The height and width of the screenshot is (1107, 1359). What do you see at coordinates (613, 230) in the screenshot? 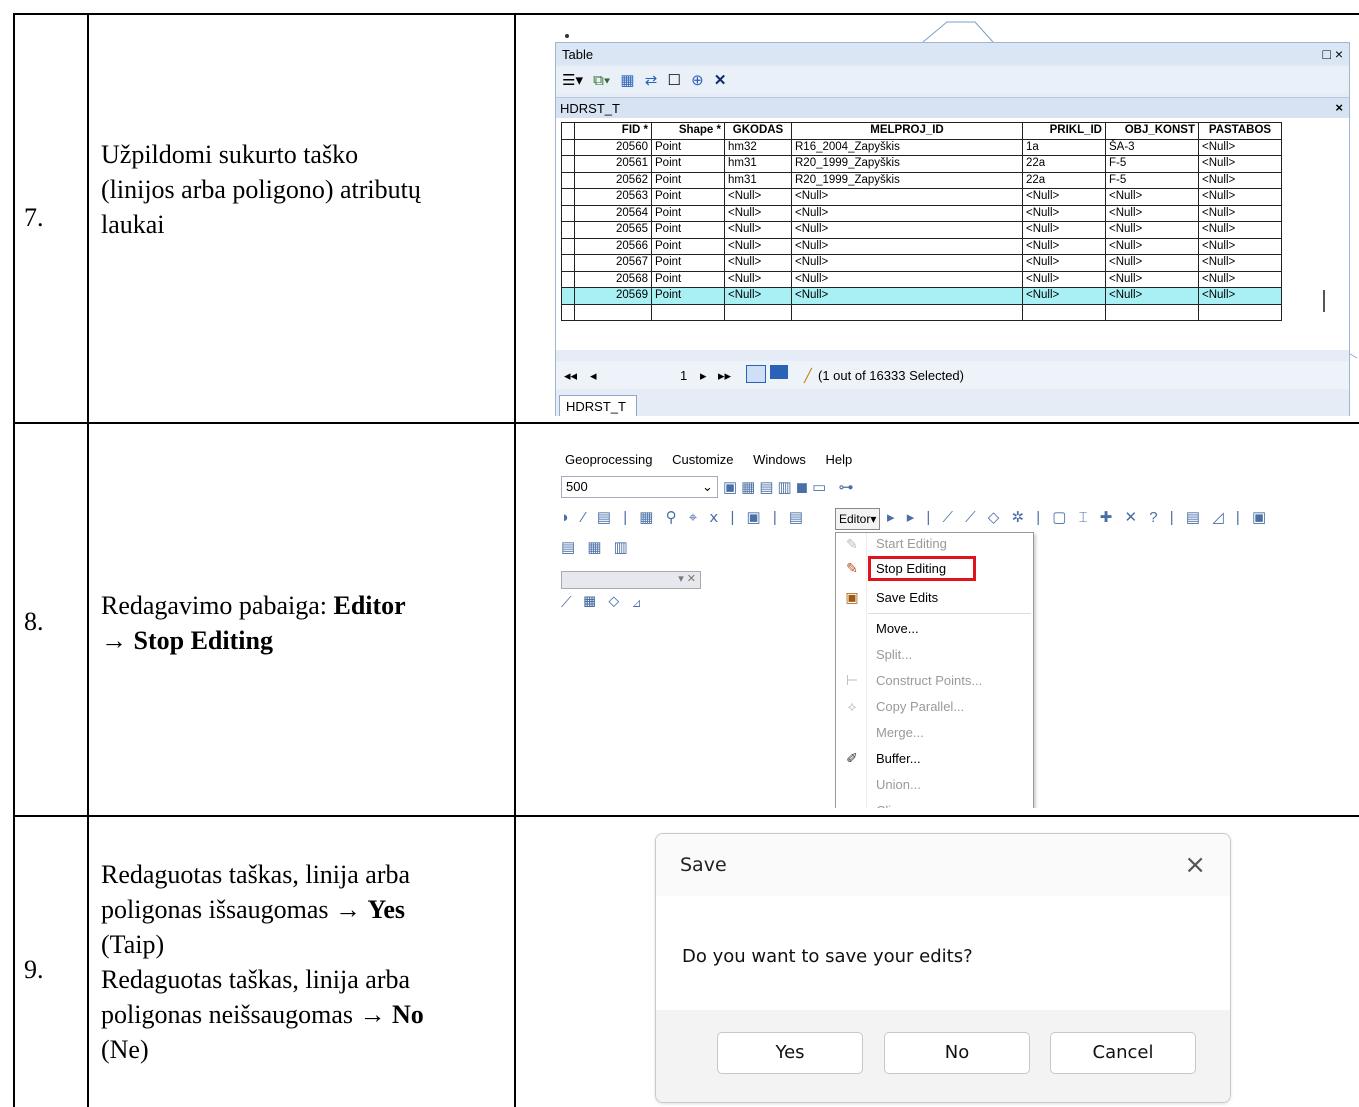
I see `table-cell: 20565` at bounding box center [613, 230].